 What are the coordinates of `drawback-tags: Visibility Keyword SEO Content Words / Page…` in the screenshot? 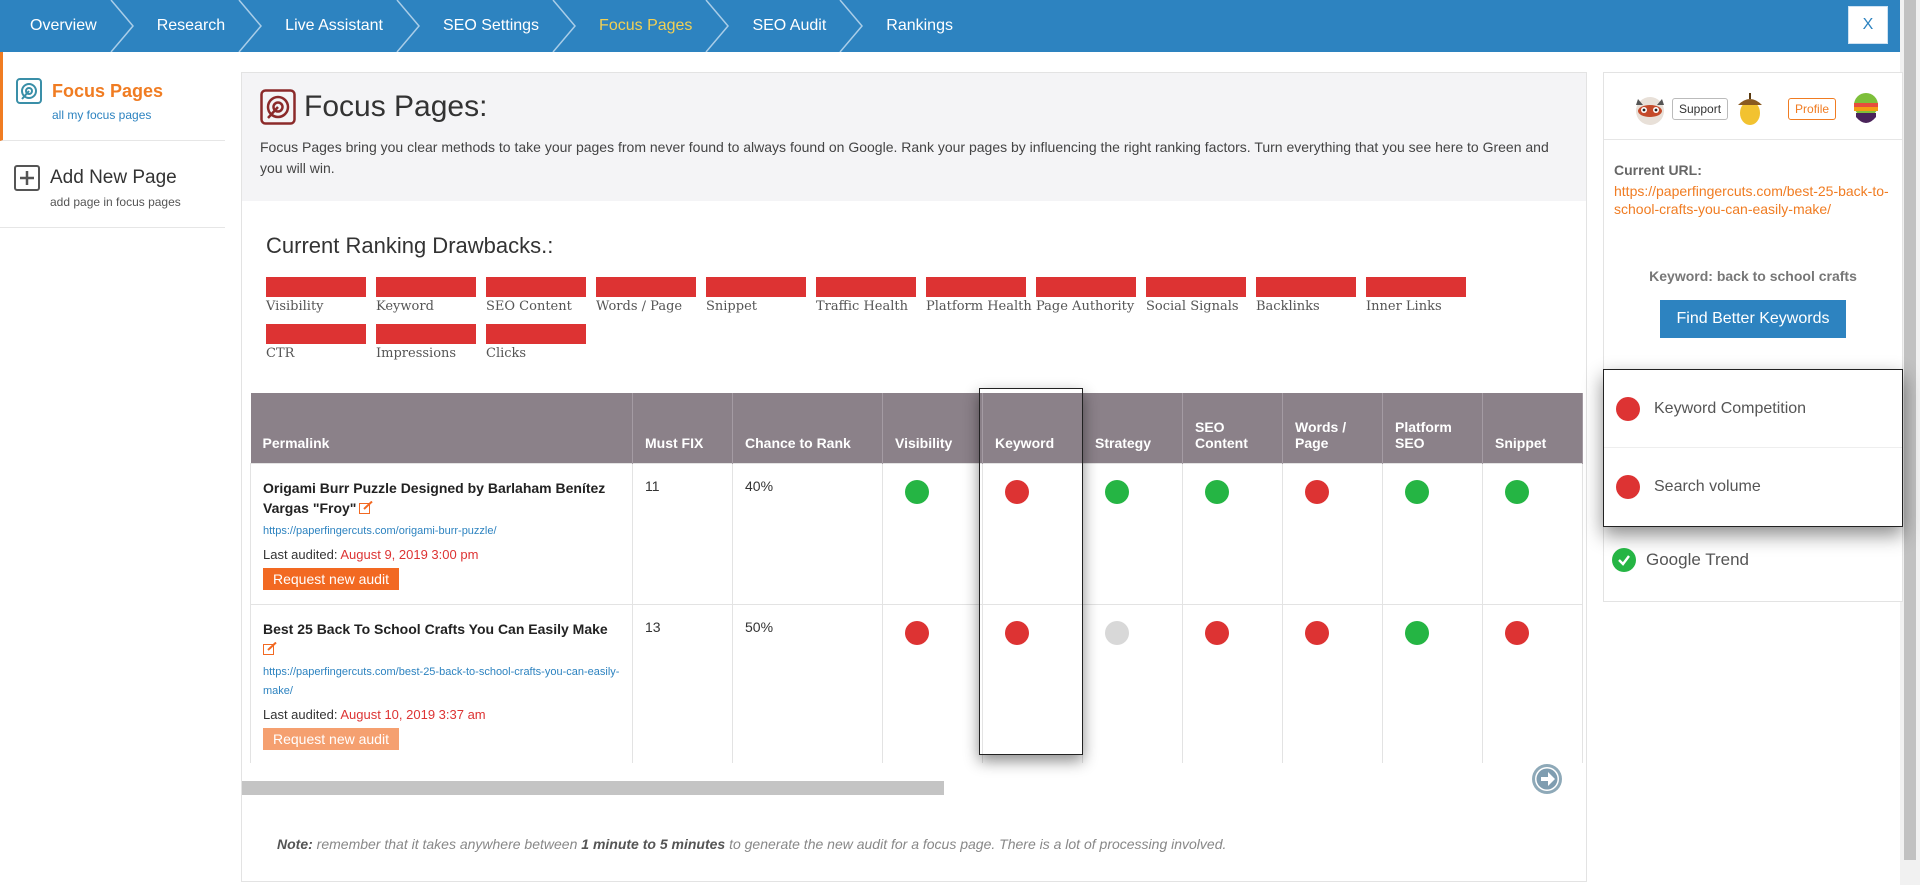 It's located at (871, 324).